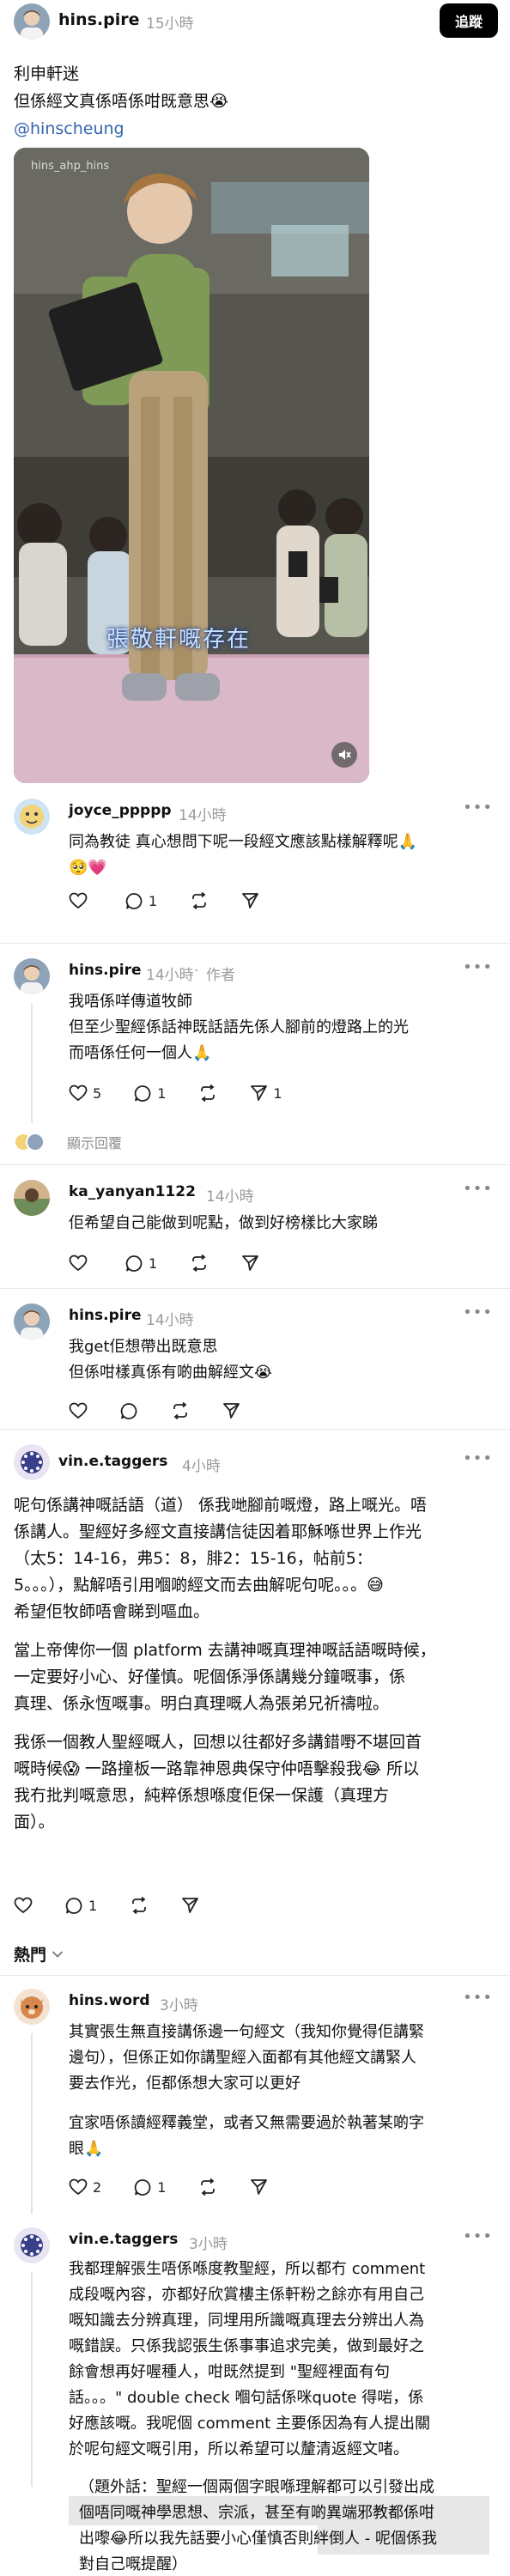  Describe the element at coordinates (95, 1143) in the screenshot. I see `show-replies-label: 顯示回覆` at that location.